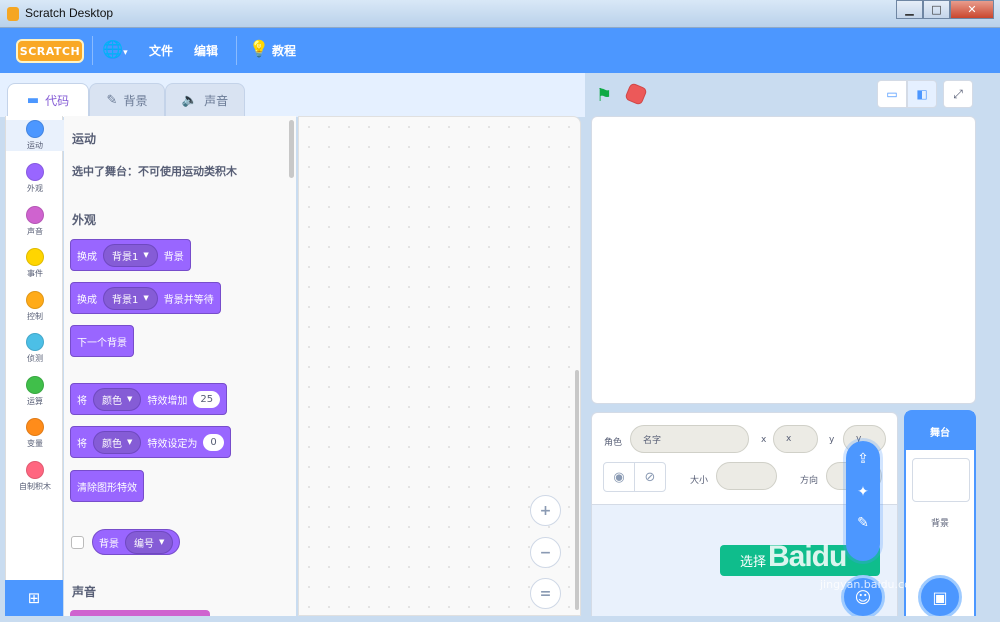 The image size is (1000, 622). I want to click on effect-amount-input: 25, so click(207, 399).